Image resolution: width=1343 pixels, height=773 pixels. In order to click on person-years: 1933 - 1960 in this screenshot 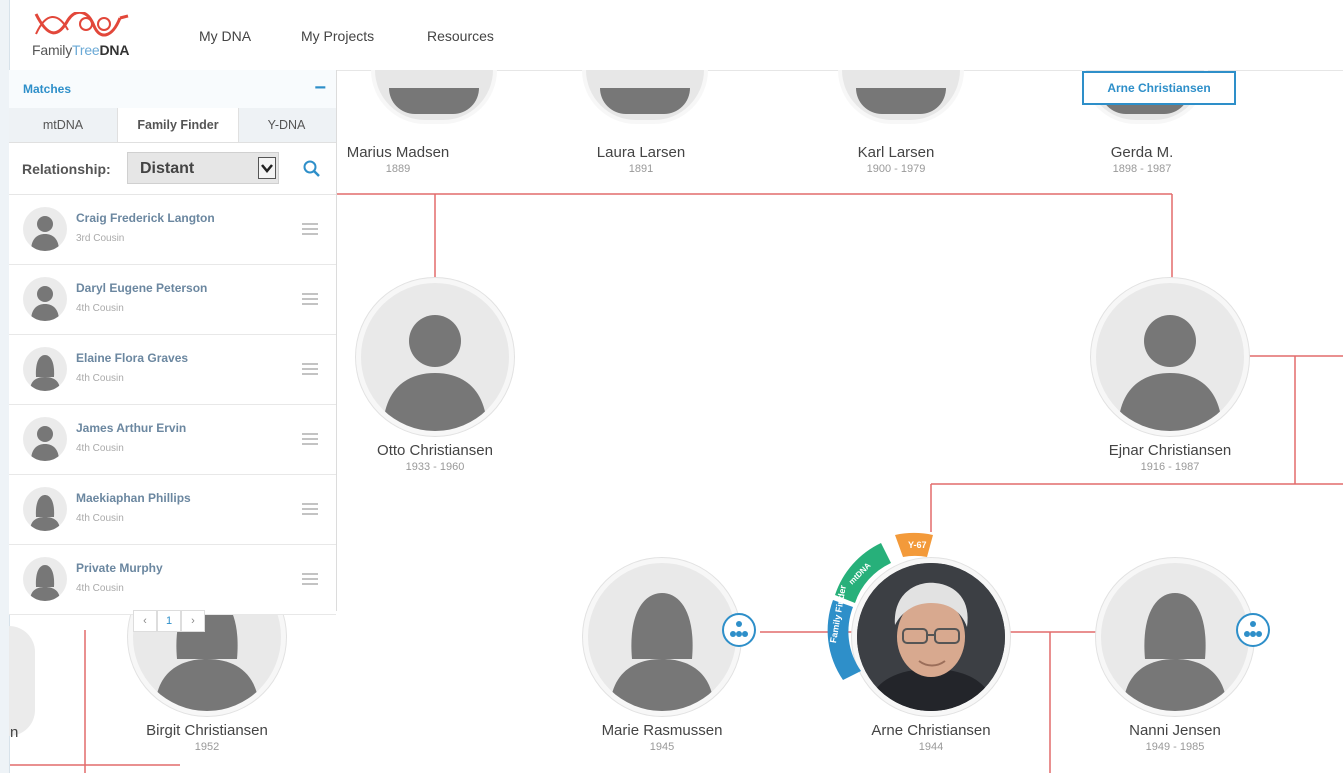, I will do `click(435, 467)`.